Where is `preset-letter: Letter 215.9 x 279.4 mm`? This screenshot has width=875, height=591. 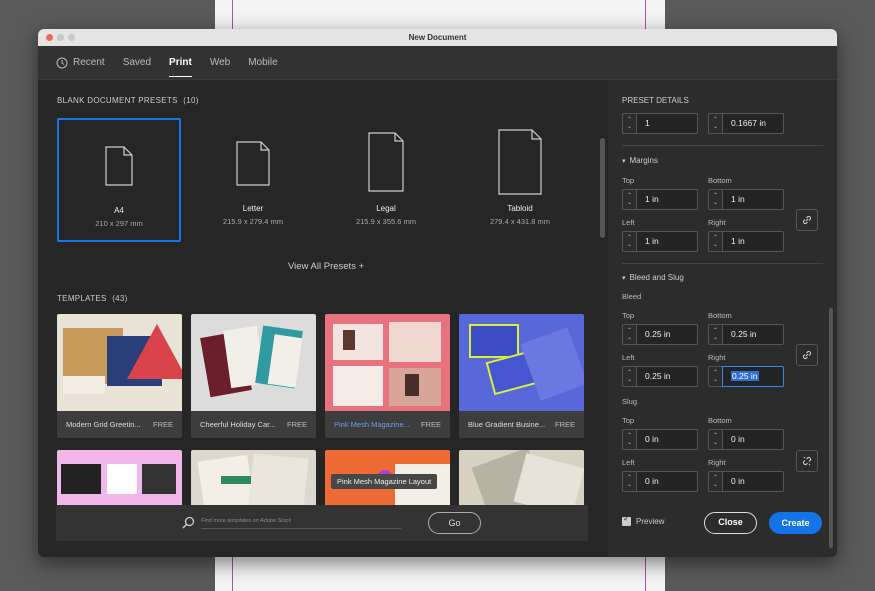 preset-letter: Letter 215.9 x 279.4 mm is located at coordinates (253, 180).